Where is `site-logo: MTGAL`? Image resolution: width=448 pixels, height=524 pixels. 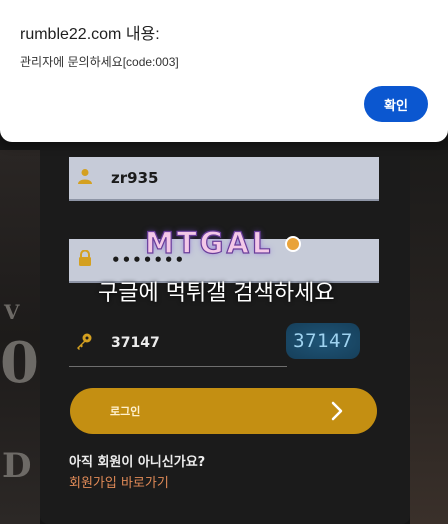 site-logo: MTGAL is located at coordinates (209, 242).